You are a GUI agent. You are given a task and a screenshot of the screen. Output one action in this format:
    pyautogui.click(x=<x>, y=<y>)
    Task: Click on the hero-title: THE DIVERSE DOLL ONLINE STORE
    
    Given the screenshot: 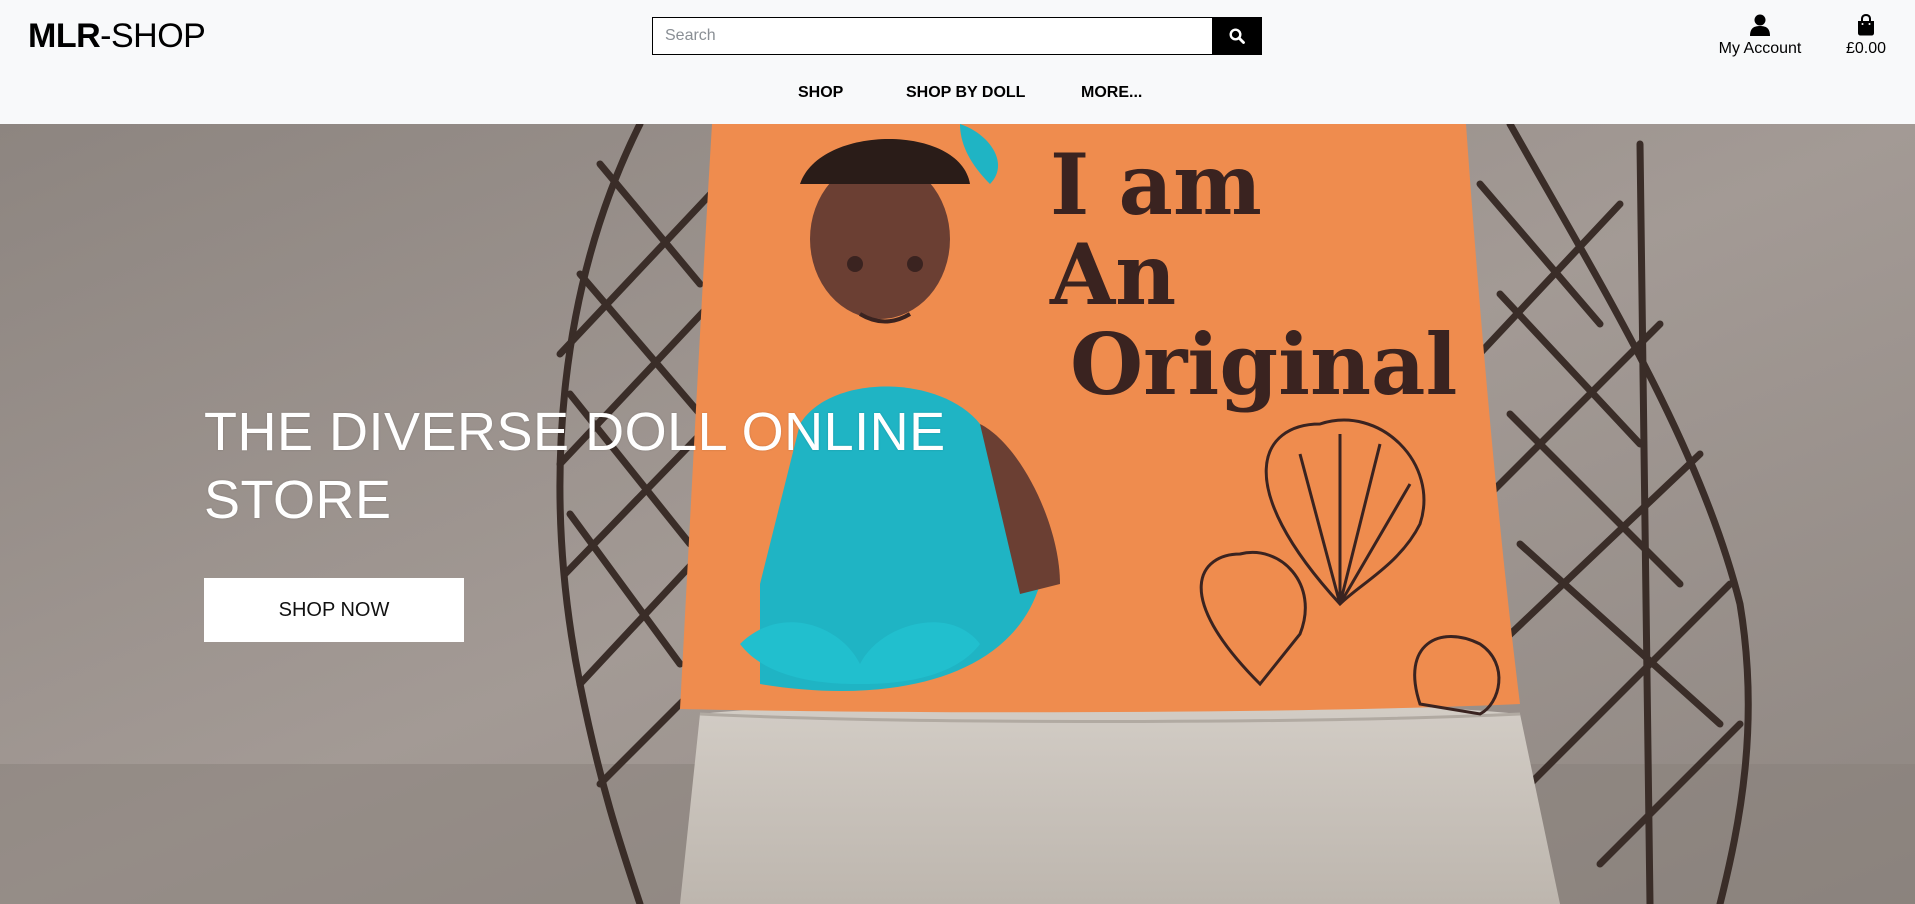 What is the action you would take?
    pyautogui.click(x=575, y=466)
    